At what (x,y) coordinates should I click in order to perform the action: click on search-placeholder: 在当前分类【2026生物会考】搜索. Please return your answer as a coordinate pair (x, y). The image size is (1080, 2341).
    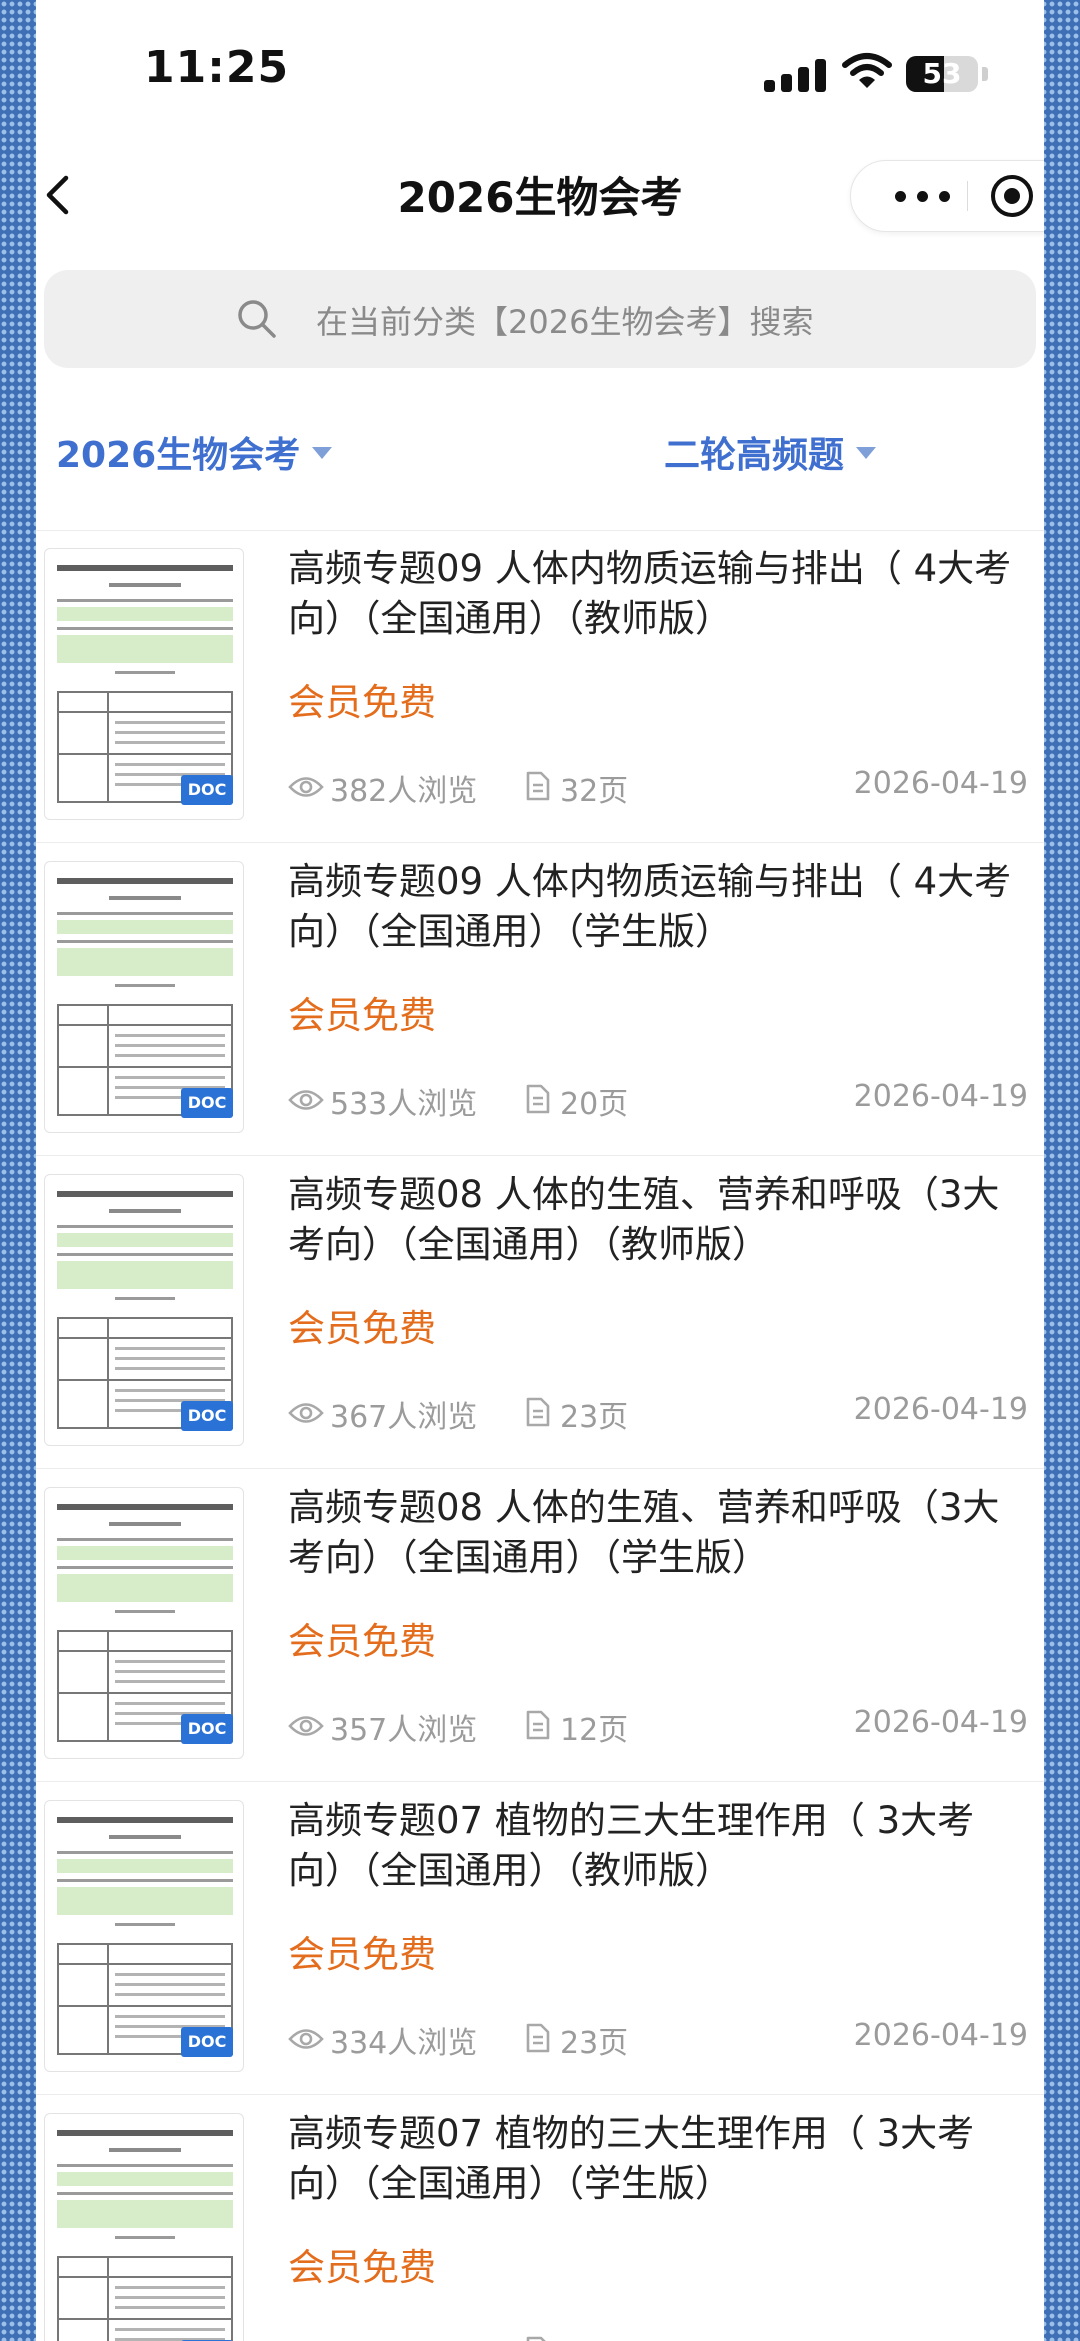
    Looking at the image, I should click on (565, 322).